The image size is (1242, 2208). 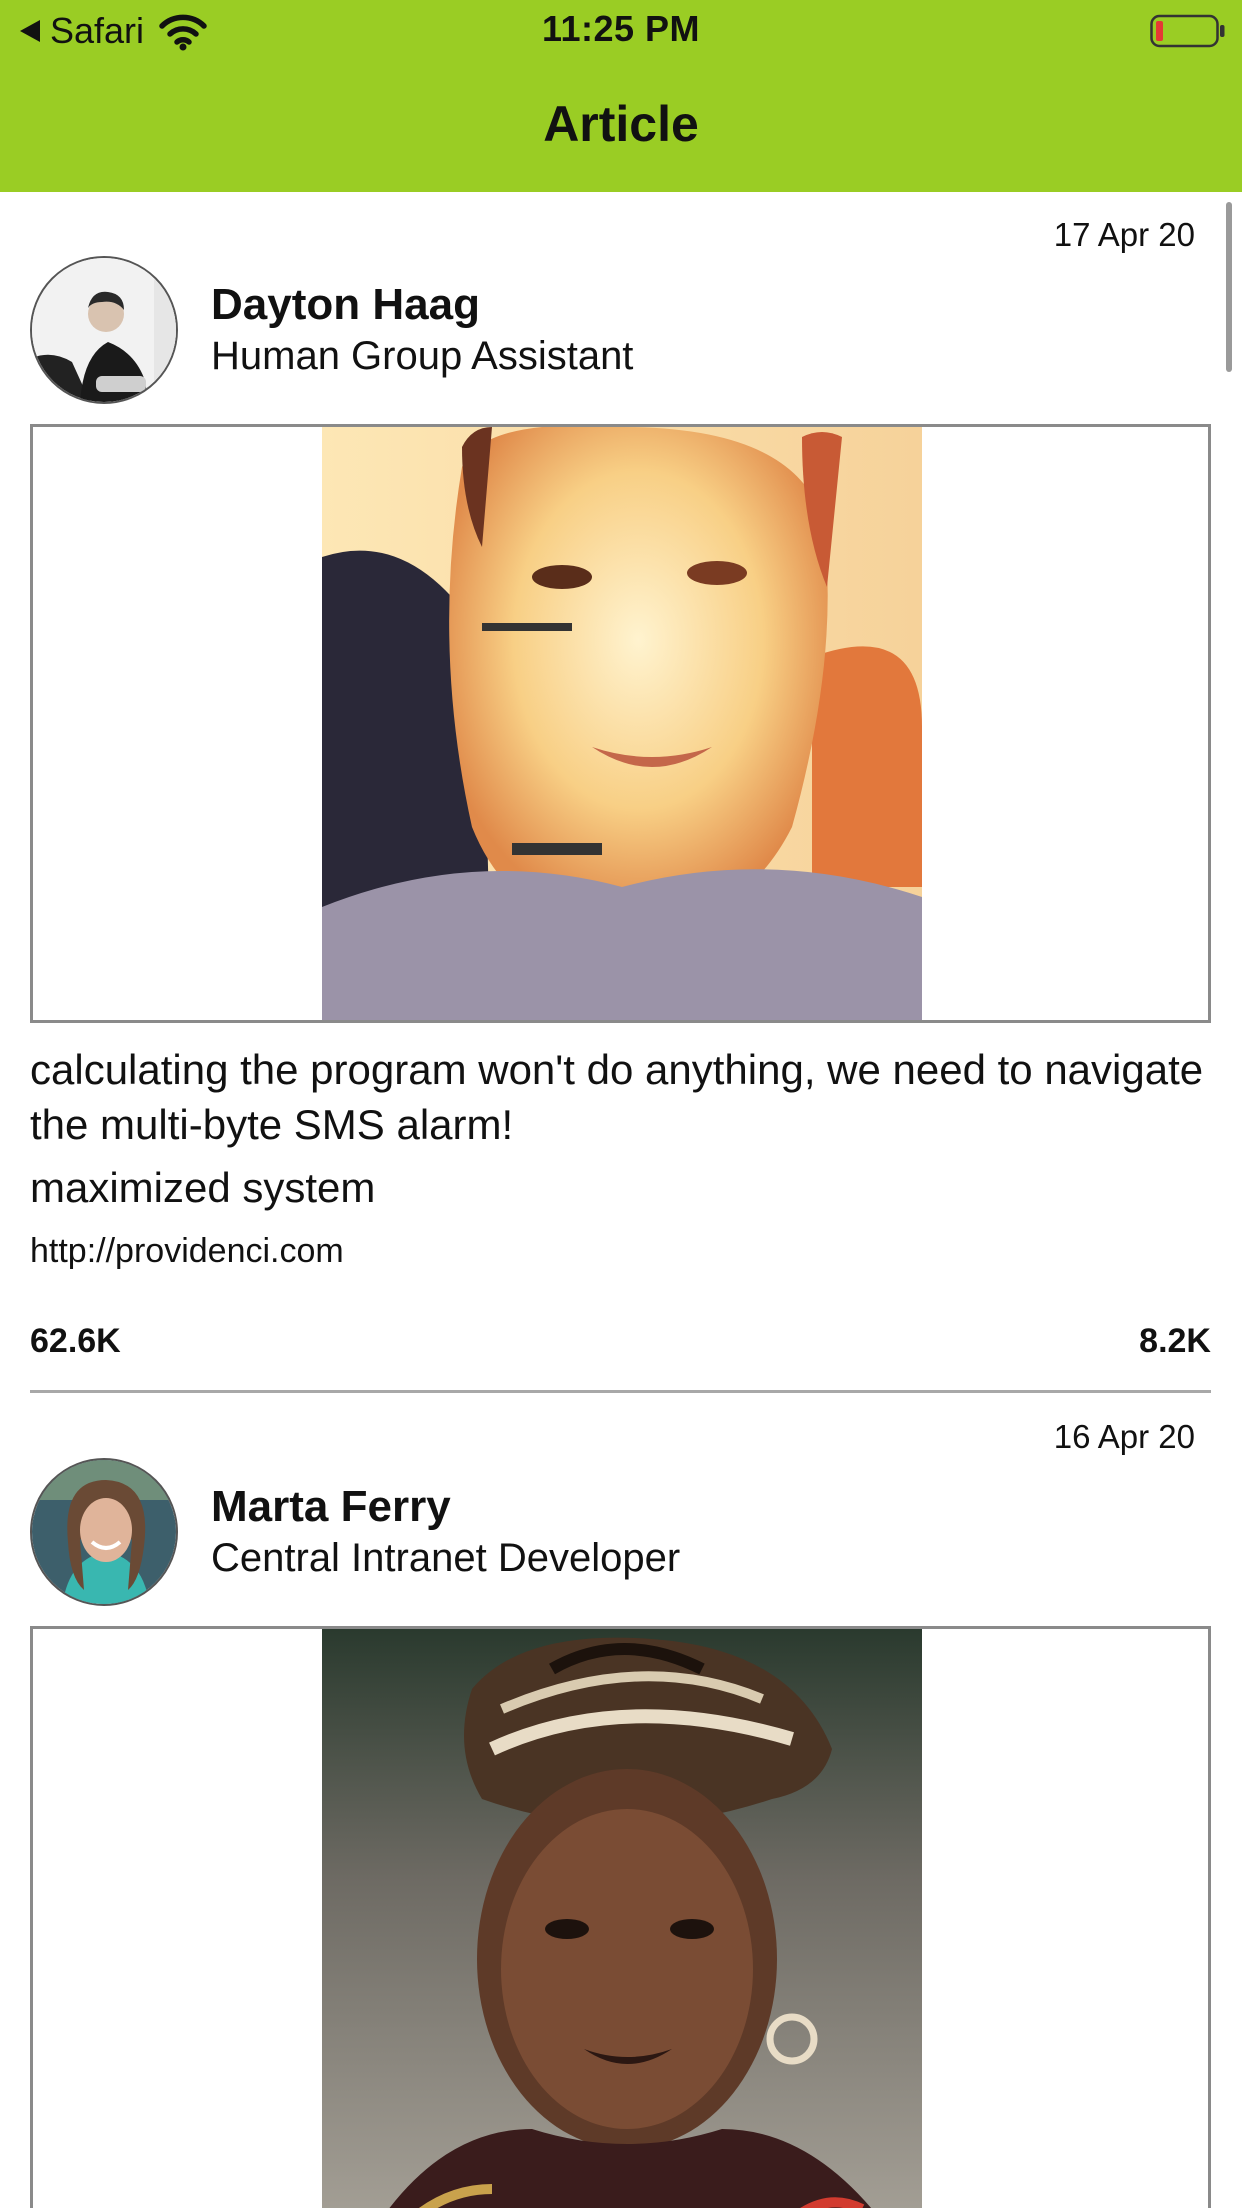 What do you see at coordinates (1187, 31) in the screenshot?
I see `battery-icon` at bounding box center [1187, 31].